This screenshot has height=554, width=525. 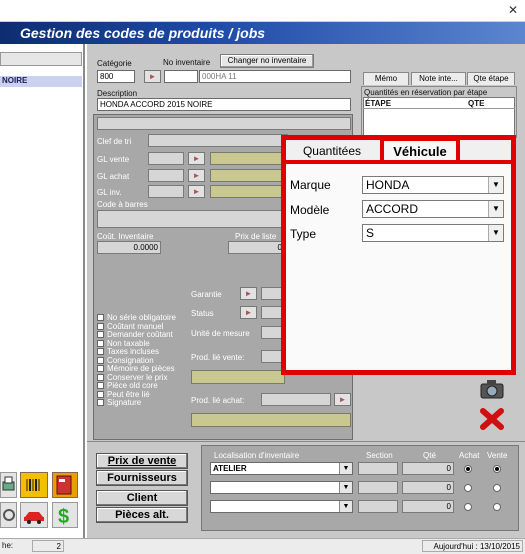 What do you see at coordinates (492, 419) in the screenshot?
I see `delete-icon` at bounding box center [492, 419].